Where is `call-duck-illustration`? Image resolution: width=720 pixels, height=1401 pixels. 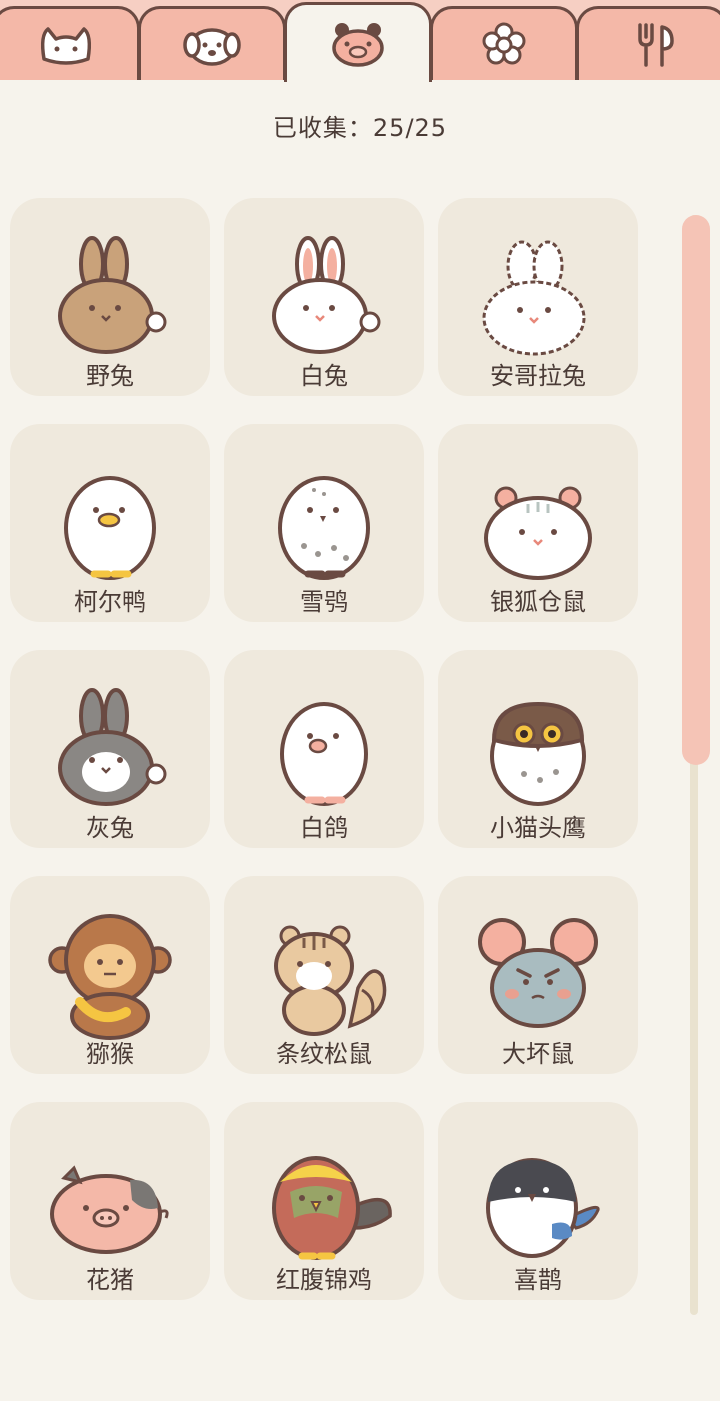
call-duck-illustration is located at coordinates (110, 528).